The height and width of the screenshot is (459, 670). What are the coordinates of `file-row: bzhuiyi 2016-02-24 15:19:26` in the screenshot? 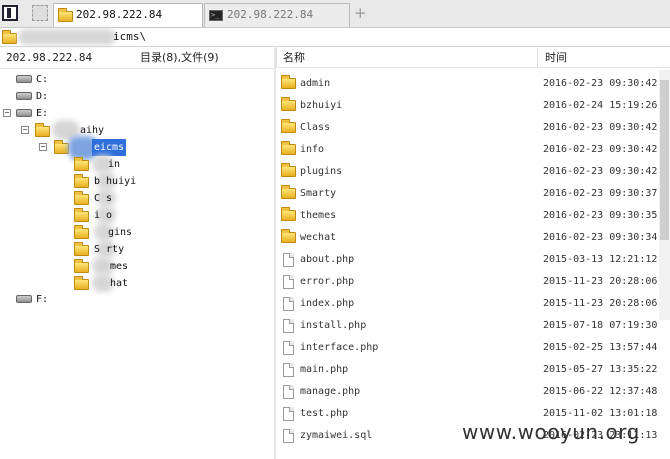 It's located at (473, 106).